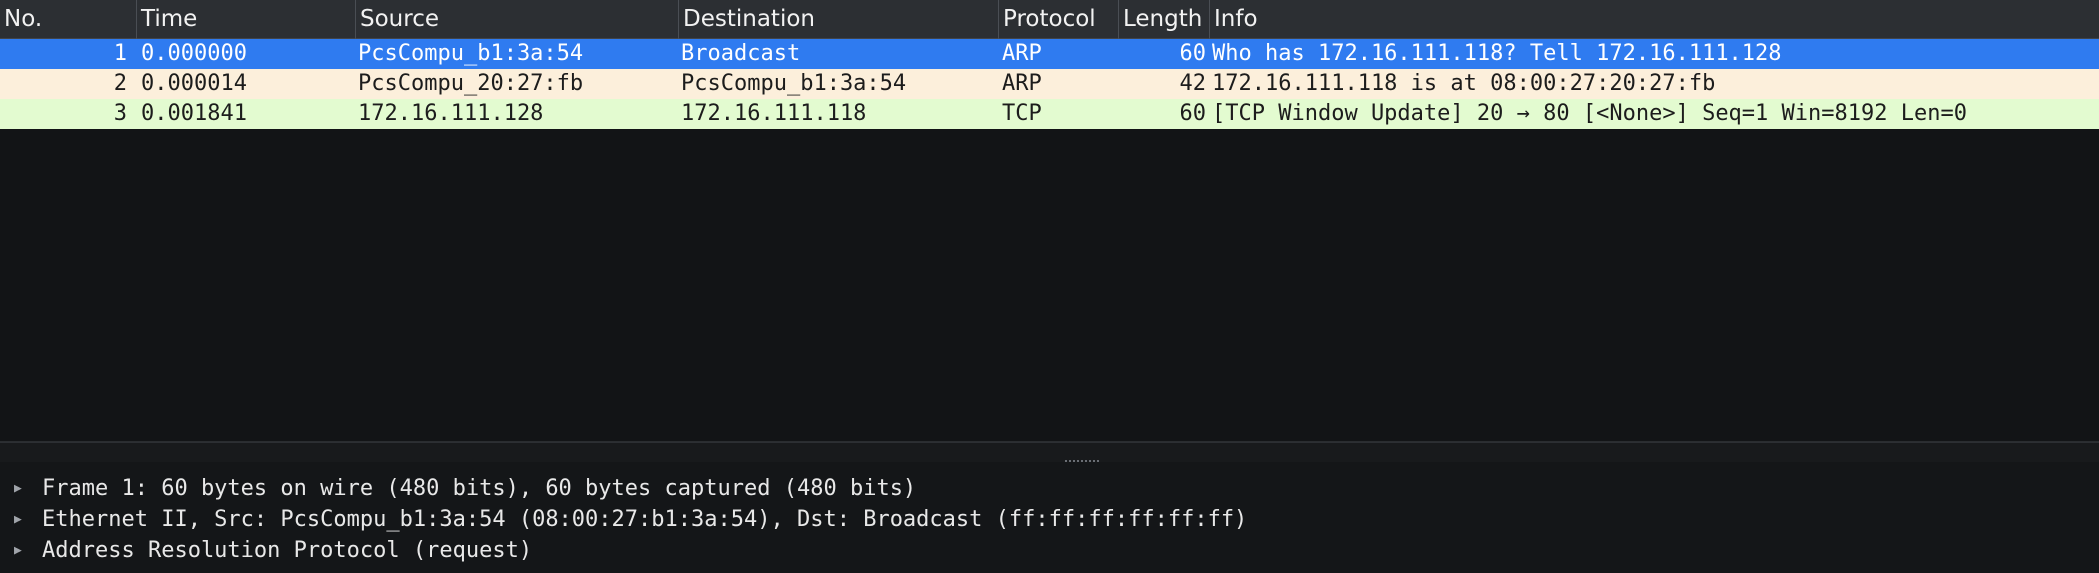 The height and width of the screenshot is (573, 2099). What do you see at coordinates (517, 19) in the screenshot?
I see `column-header-source: Source` at bounding box center [517, 19].